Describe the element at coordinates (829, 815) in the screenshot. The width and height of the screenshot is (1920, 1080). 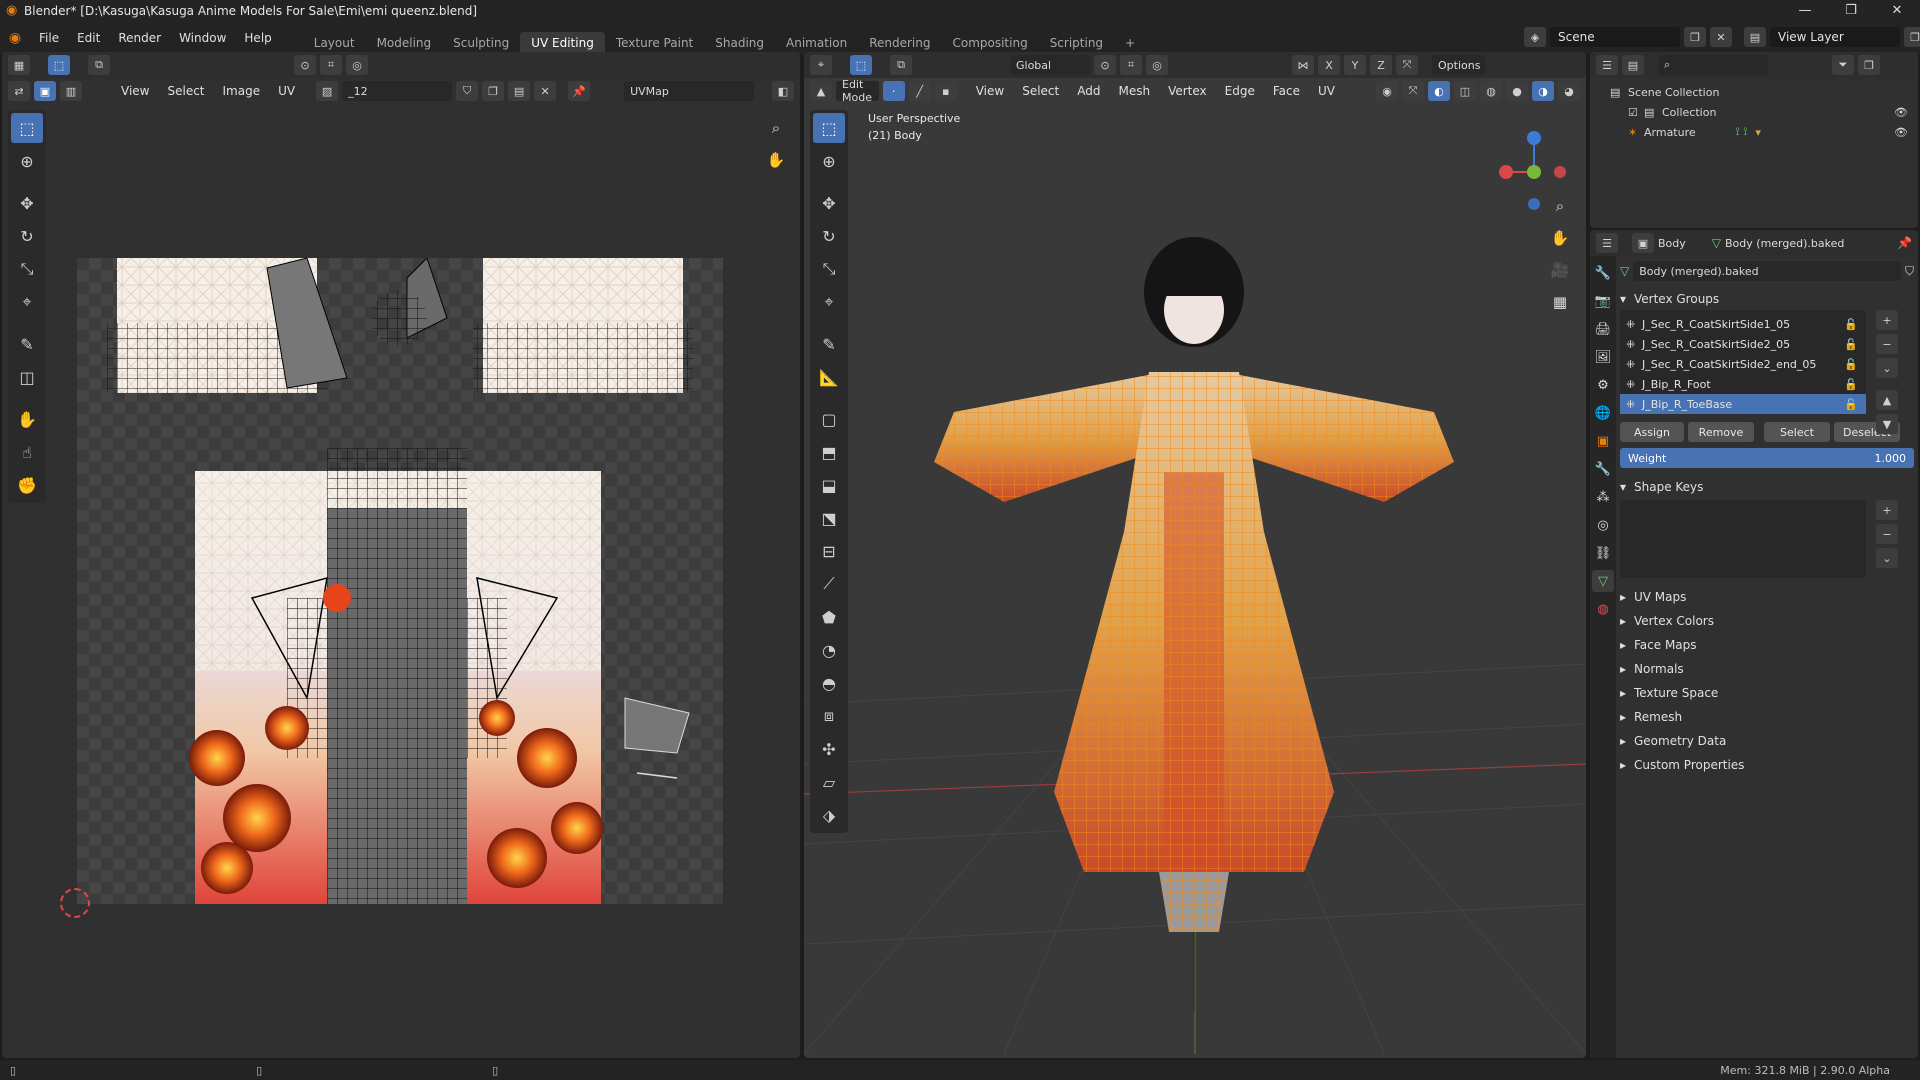
I see `rip-region-tool-icon: ⬗` at that location.